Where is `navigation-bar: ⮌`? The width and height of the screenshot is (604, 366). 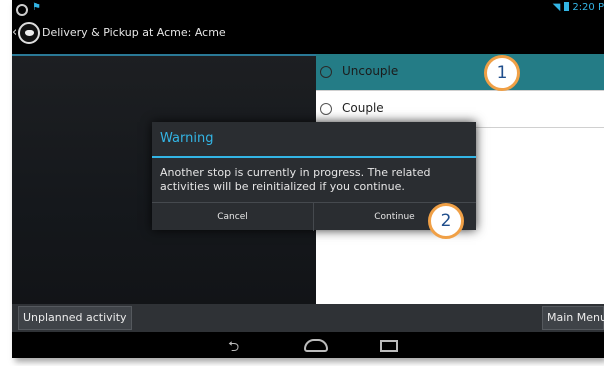
navigation-bar: ⮌ is located at coordinates (308, 345).